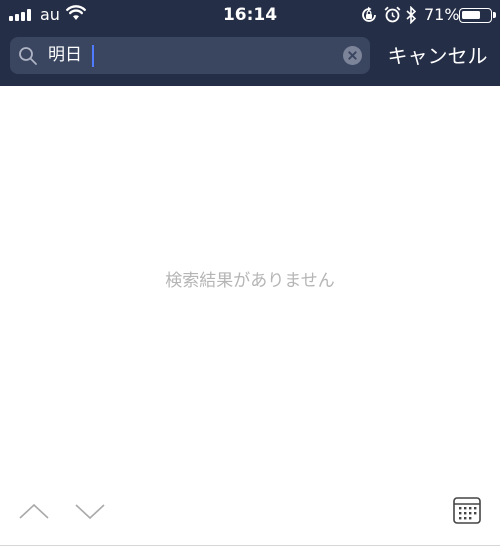 This screenshot has width=500, height=557. What do you see at coordinates (437, 56) in the screenshot?
I see `cancel-button: キャンセル` at bounding box center [437, 56].